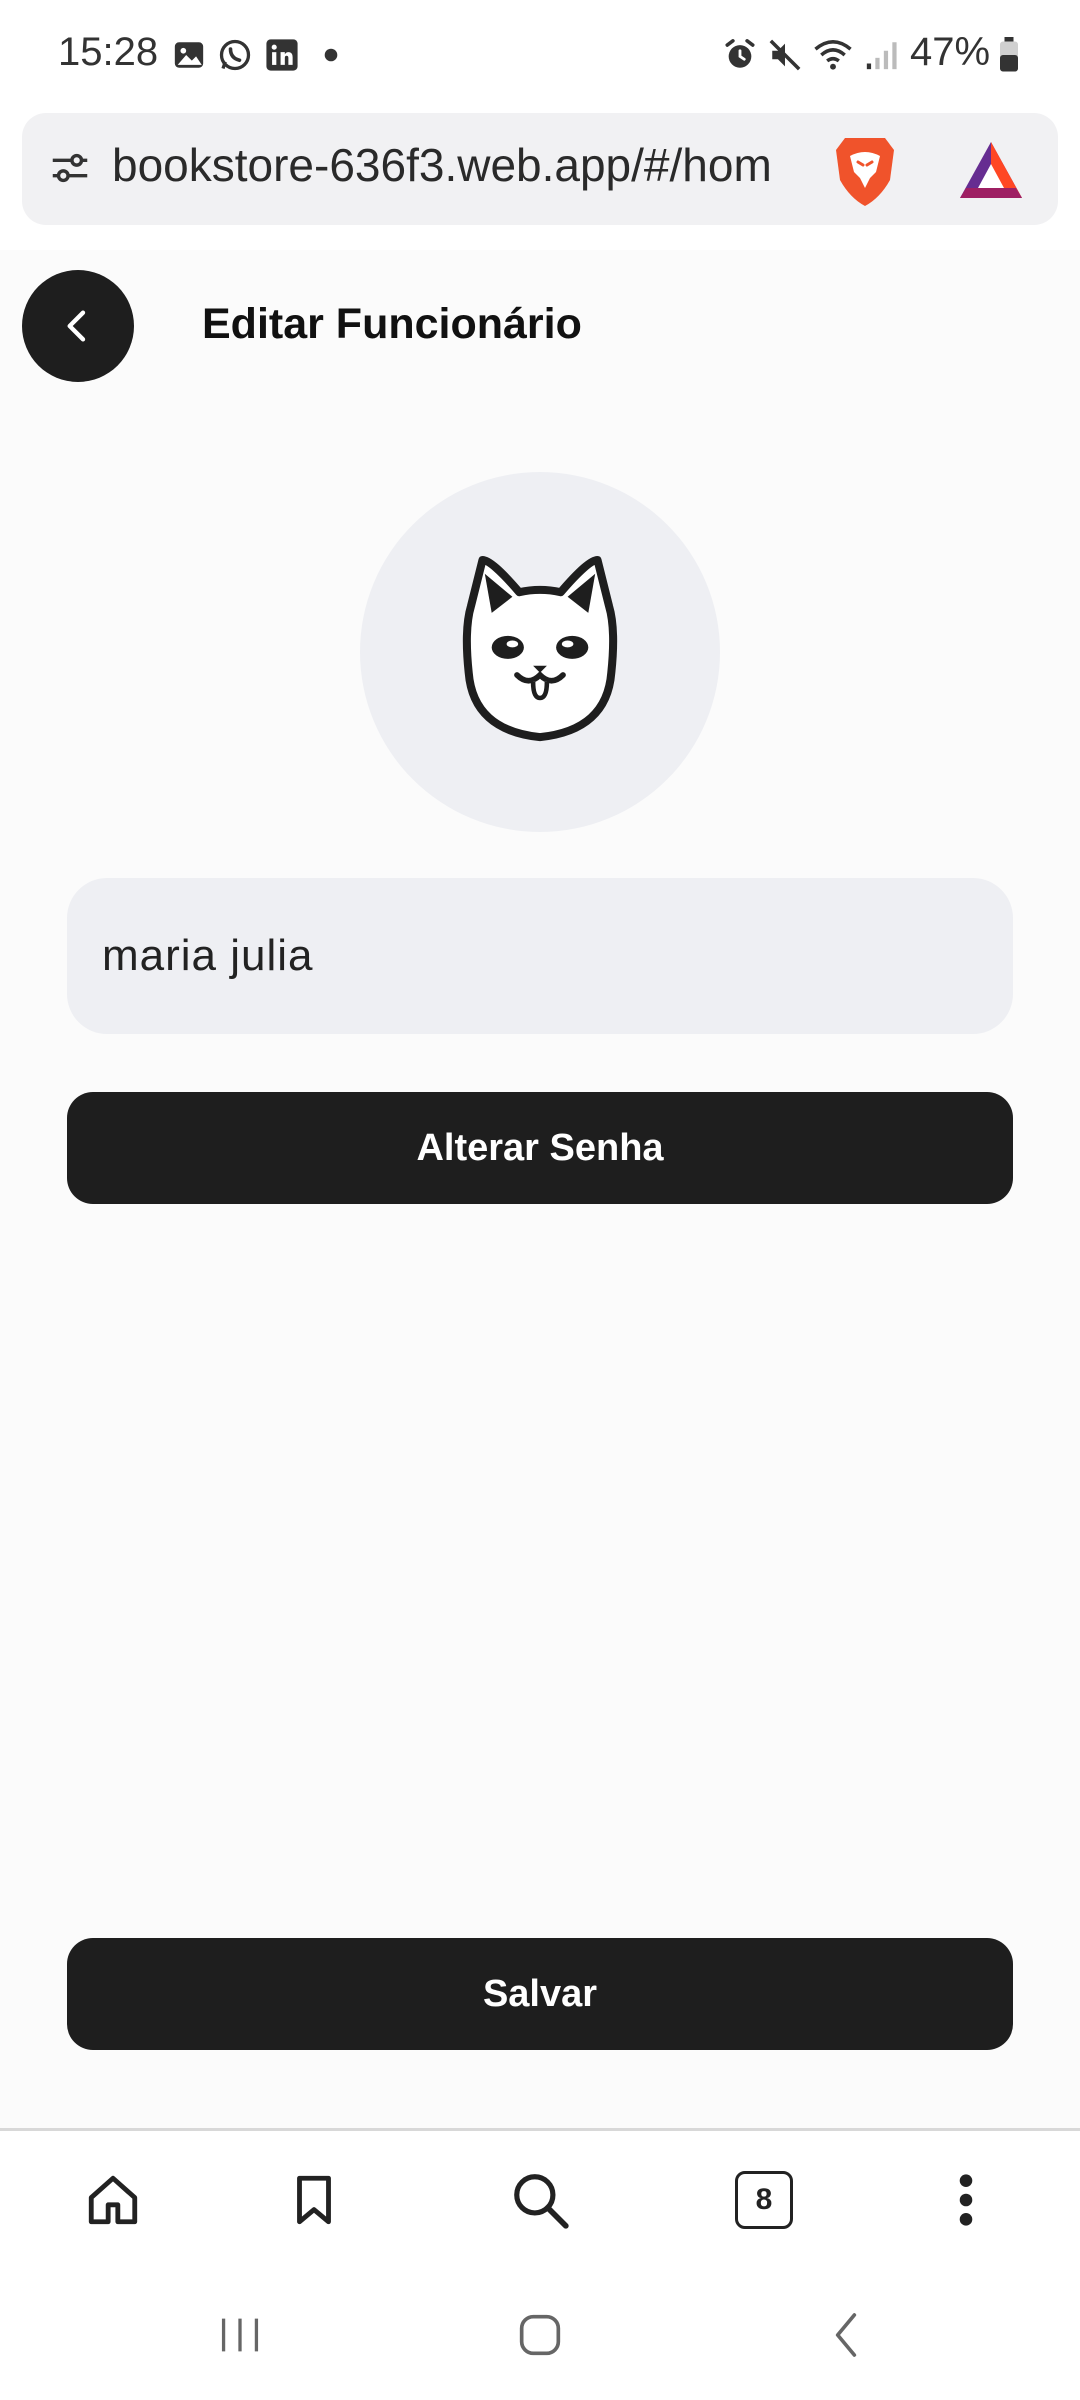 The width and height of the screenshot is (1080, 2400). Describe the element at coordinates (240, 2335) in the screenshot. I see `recent-apps-icon` at that location.